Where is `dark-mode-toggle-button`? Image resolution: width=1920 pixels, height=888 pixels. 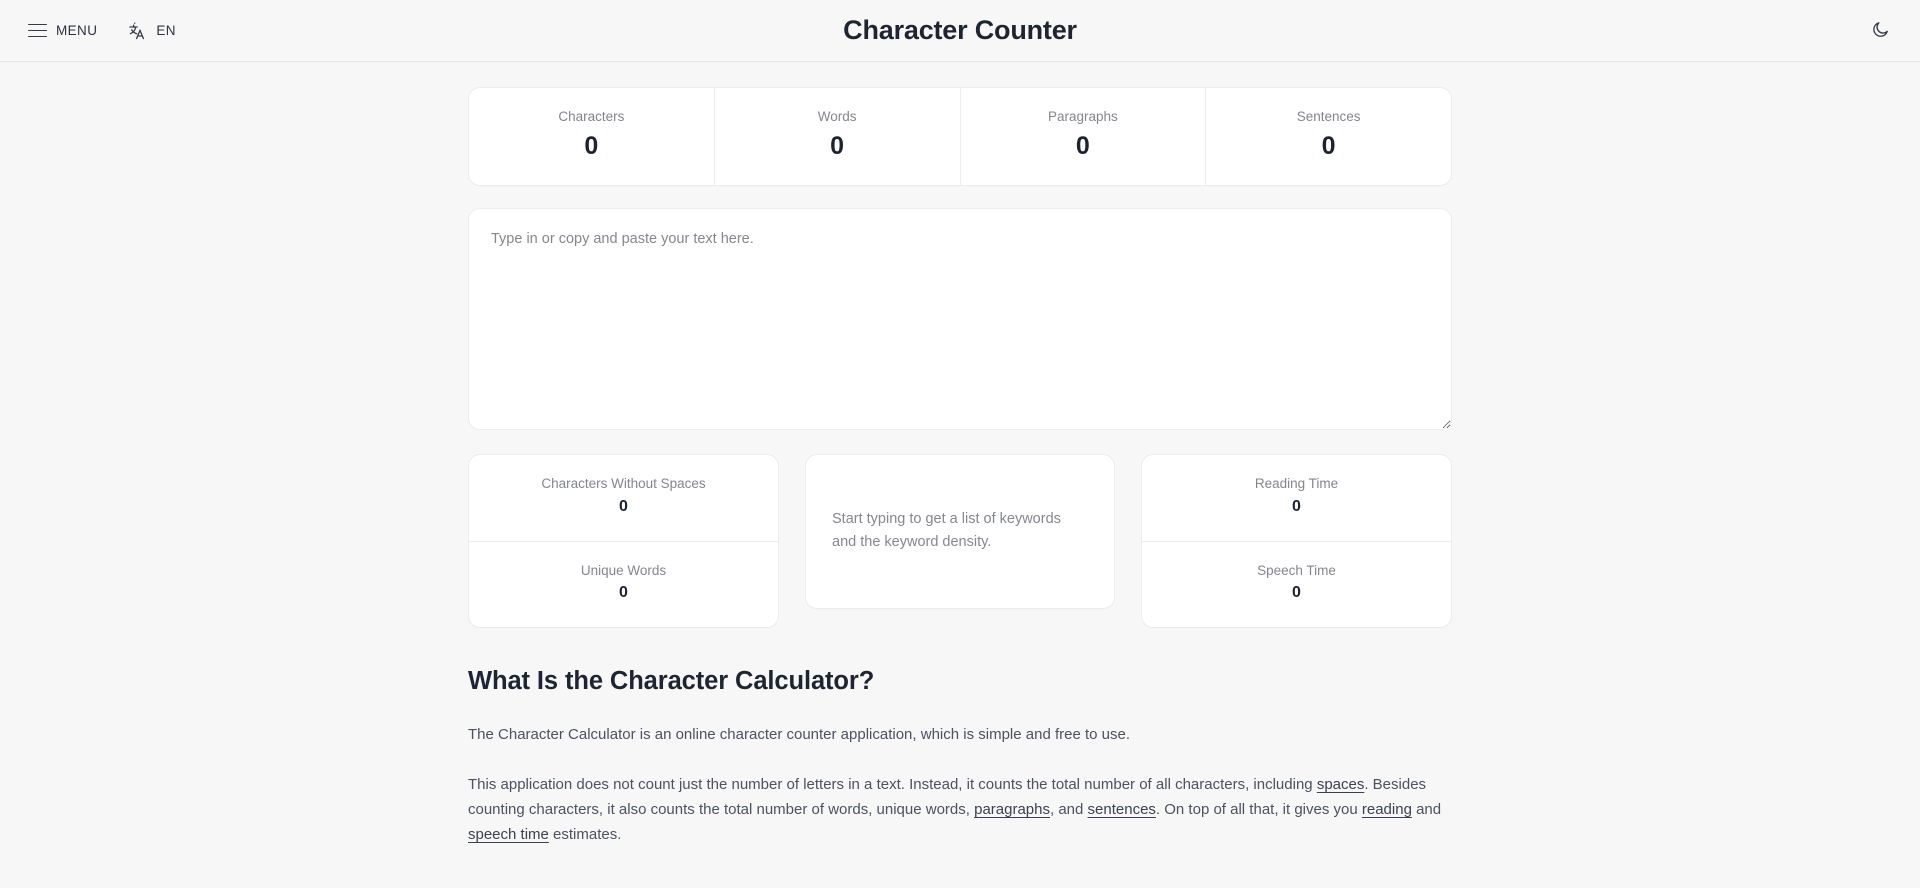
dark-mode-toggle-button is located at coordinates (1880, 31).